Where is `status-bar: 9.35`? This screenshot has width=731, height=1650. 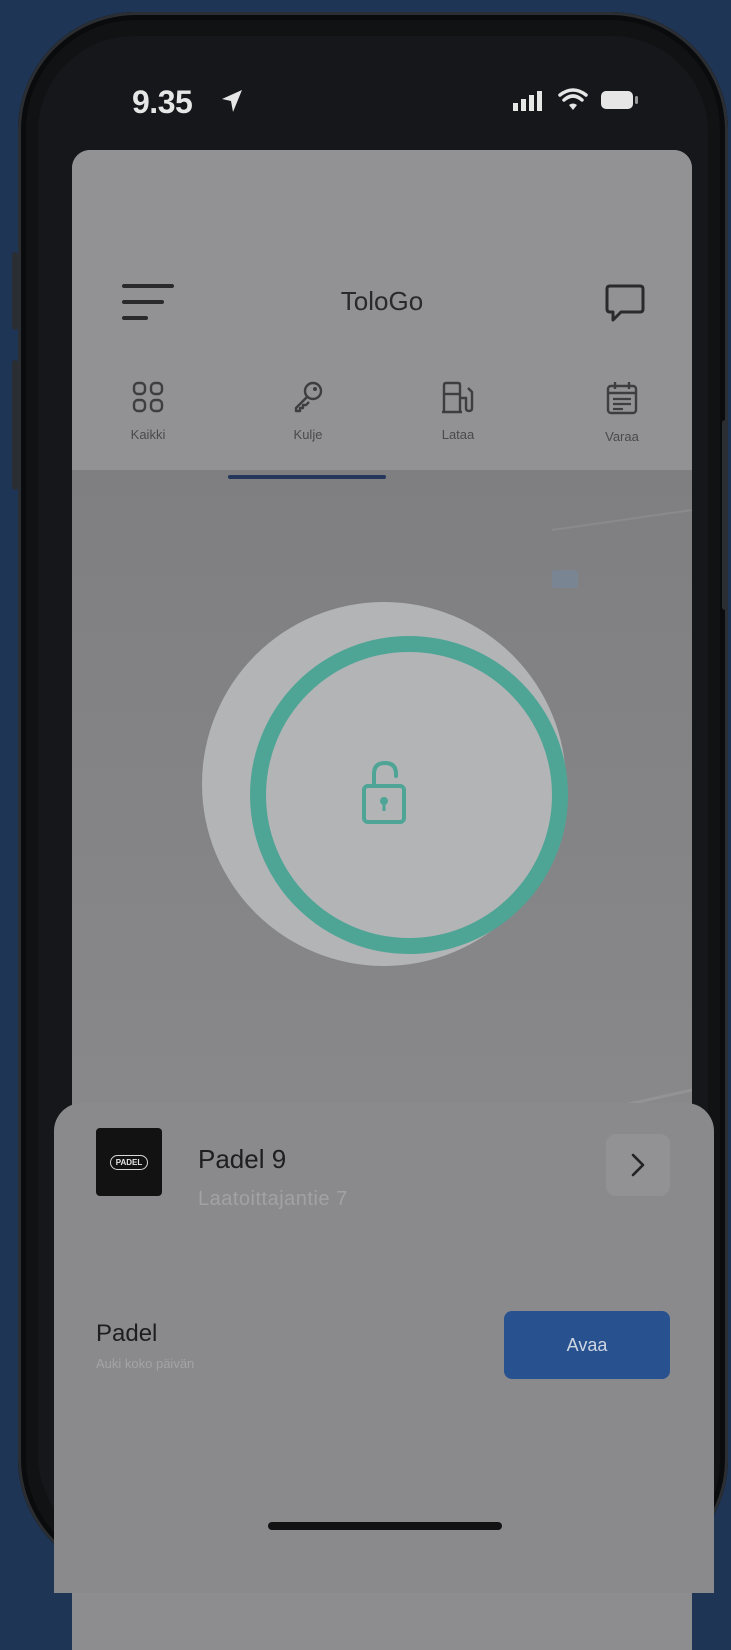 status-bar: 9.35 is located at coordinates (373, 91).